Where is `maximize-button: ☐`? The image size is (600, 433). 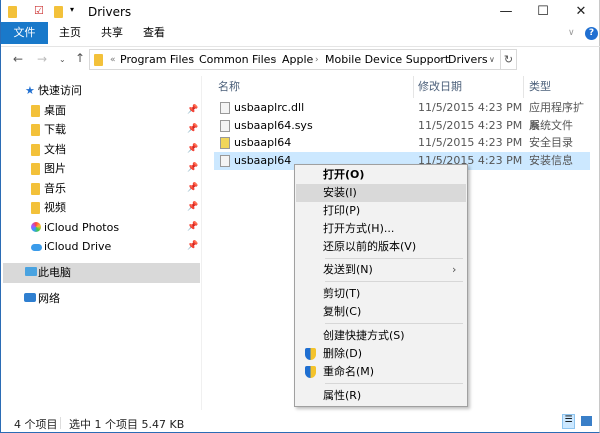 maximize-button: ☐ is located at coordinates (543, 11).